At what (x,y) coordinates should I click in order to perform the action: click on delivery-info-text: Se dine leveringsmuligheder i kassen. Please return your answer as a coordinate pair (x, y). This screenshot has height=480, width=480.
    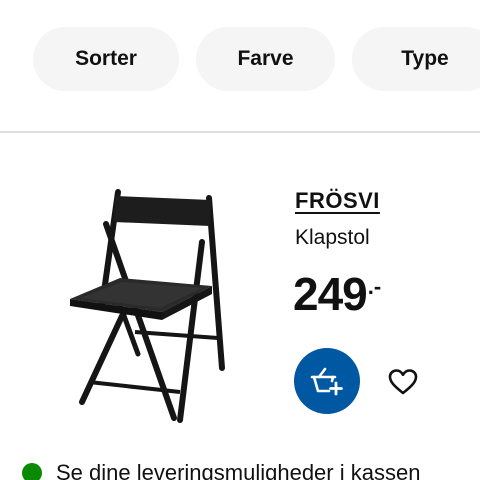
    Looking at the image, I should click on (238, 470).